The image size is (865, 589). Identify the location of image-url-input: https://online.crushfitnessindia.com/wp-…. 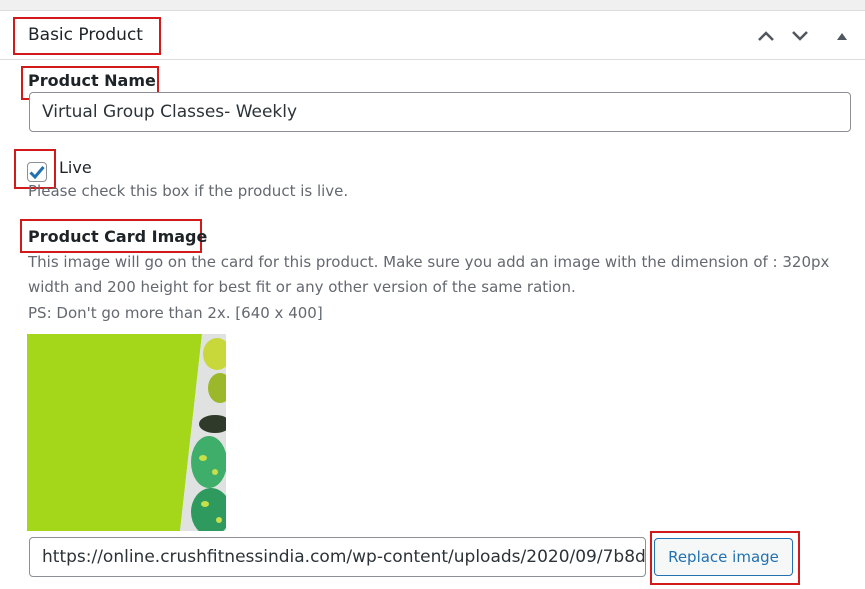
(337, 557).